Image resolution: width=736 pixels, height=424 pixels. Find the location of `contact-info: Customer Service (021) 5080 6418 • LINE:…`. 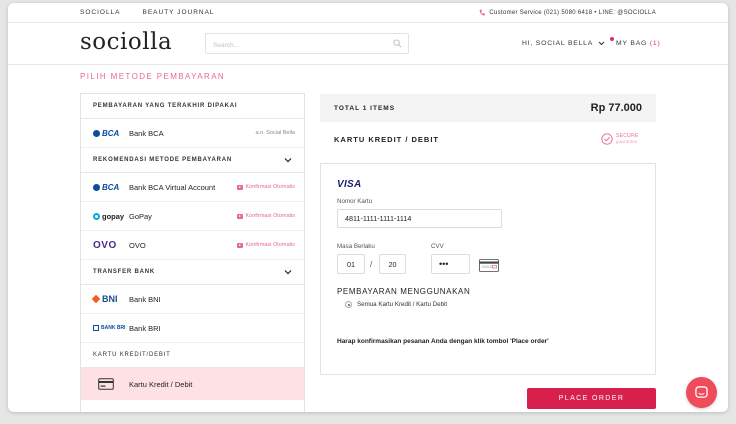

contact-info: Customer Service (021) 5080 6418 • LINE:… is located at coordinates (567, 12).